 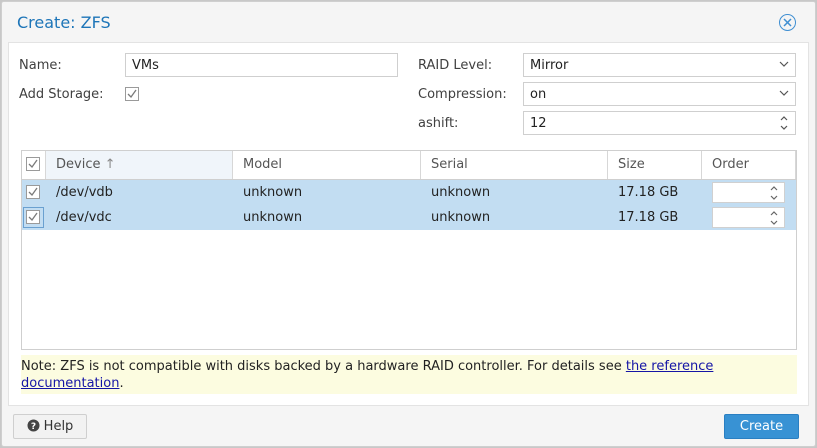 I want to click on column-order-label: Order, so click(x=730, y=164).